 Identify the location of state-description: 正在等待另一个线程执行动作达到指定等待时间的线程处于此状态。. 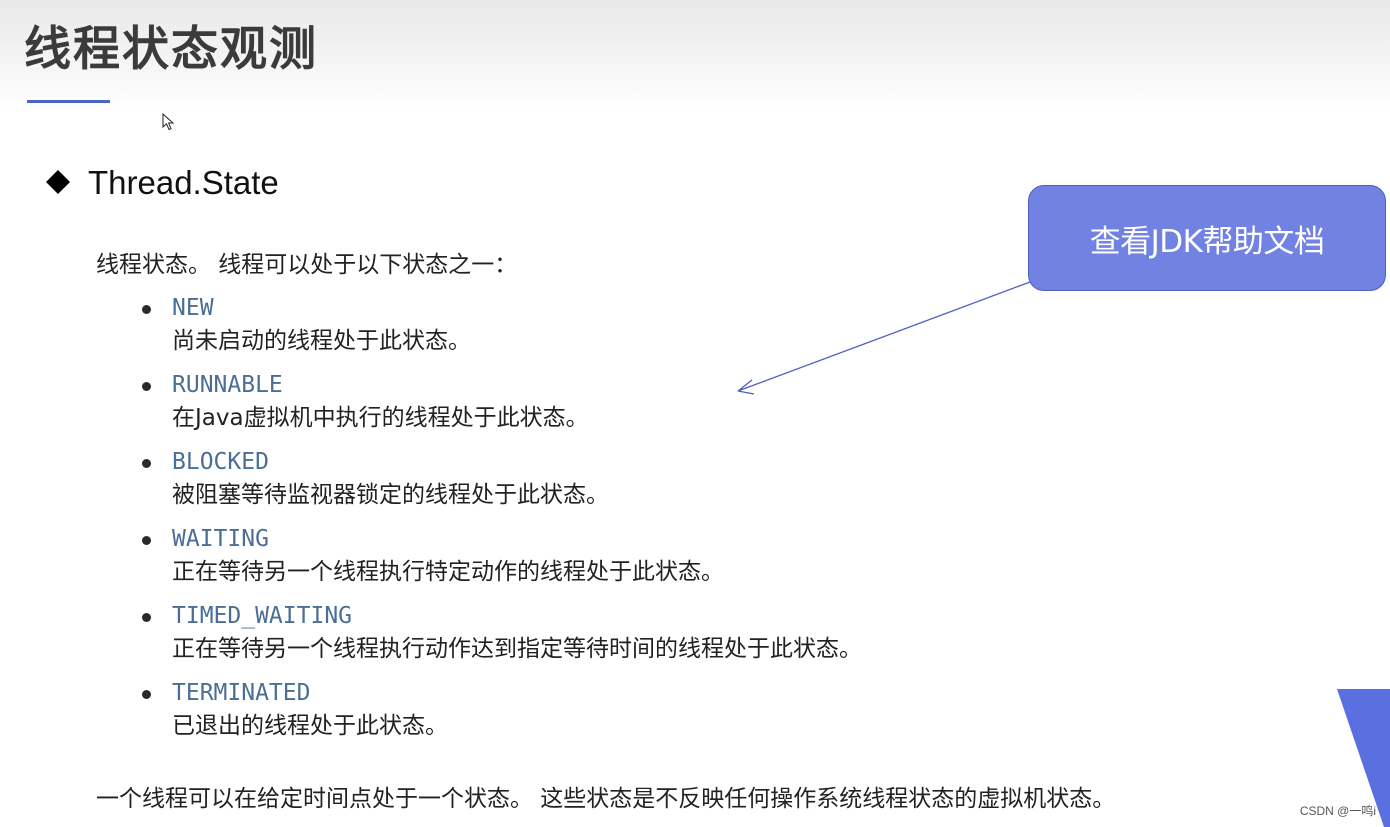
(517, 649).